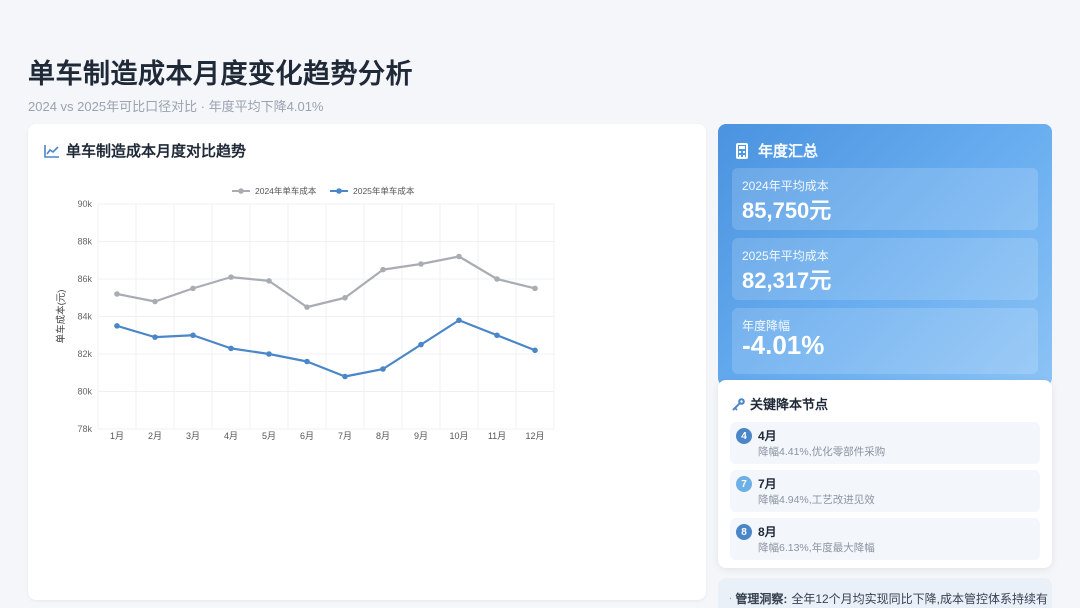  Describe the element at coordinates (783, 345) in the screenshot. I see `annual-decline-value: -4.01%` at that location.